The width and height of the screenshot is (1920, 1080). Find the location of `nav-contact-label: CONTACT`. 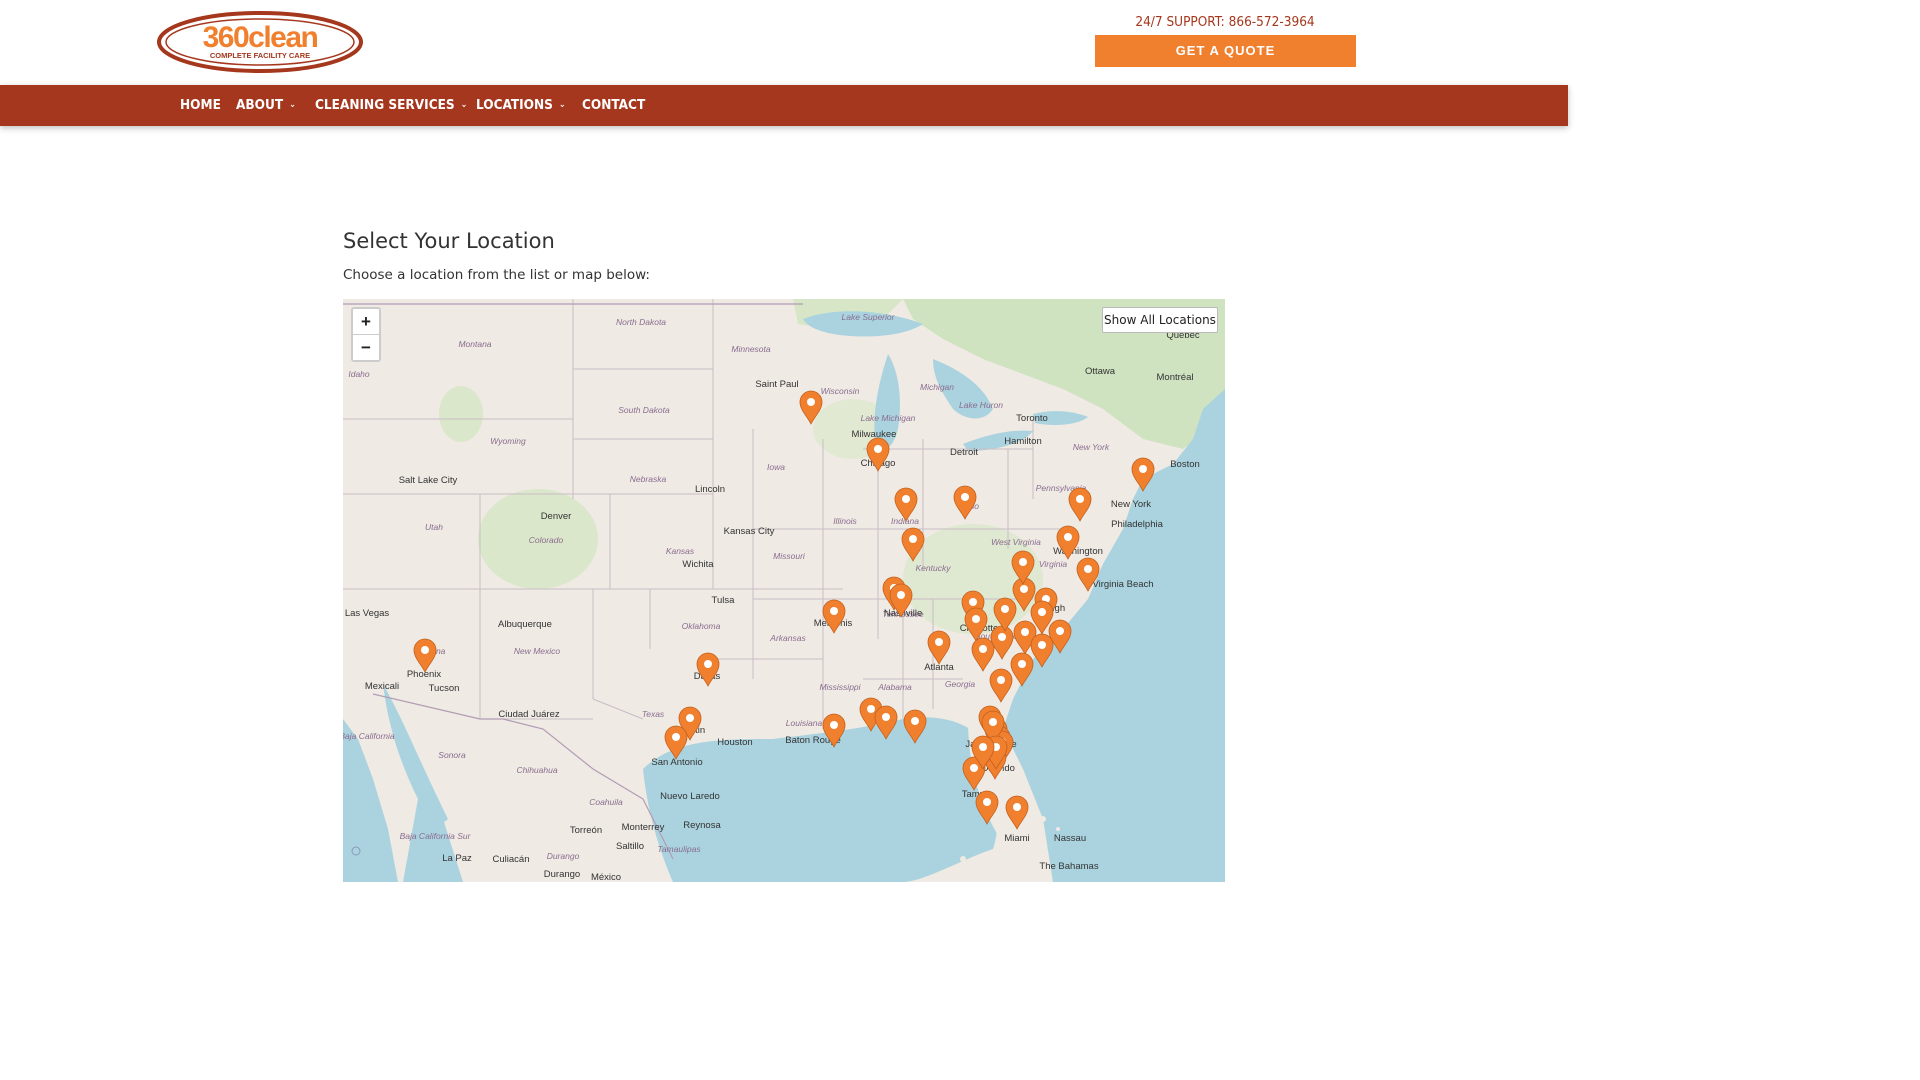

nav-contact-label: CONTACT is located at coordinates (614, 105).